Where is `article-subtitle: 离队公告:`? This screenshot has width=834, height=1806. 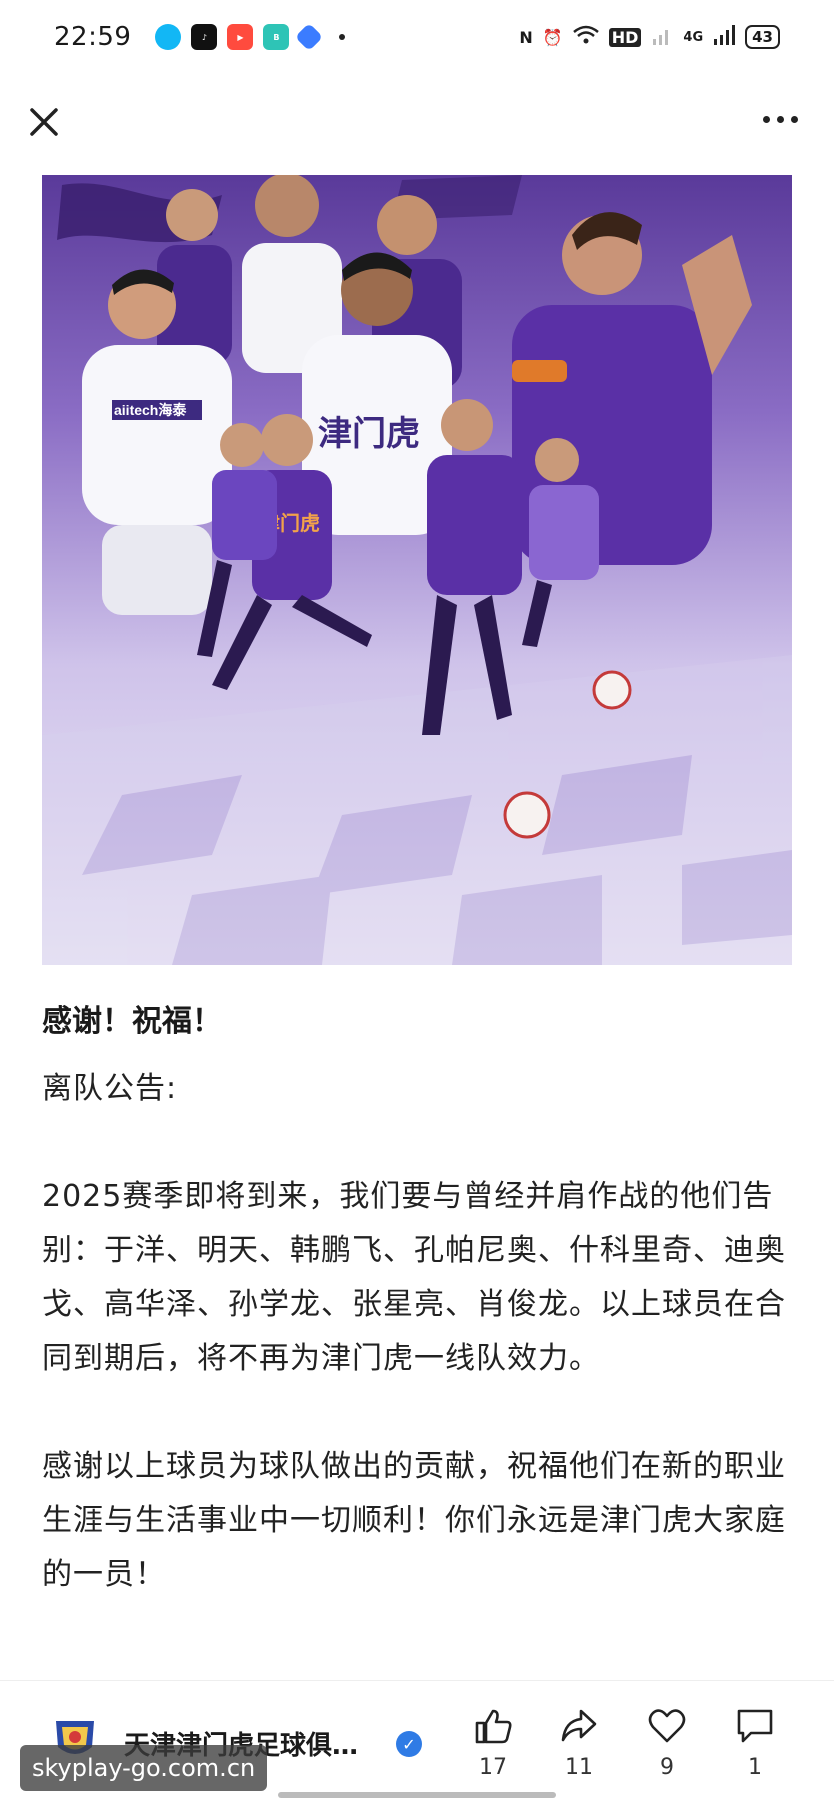
article-subtitle: 离队公告: is located at coordinates (110, 1088).